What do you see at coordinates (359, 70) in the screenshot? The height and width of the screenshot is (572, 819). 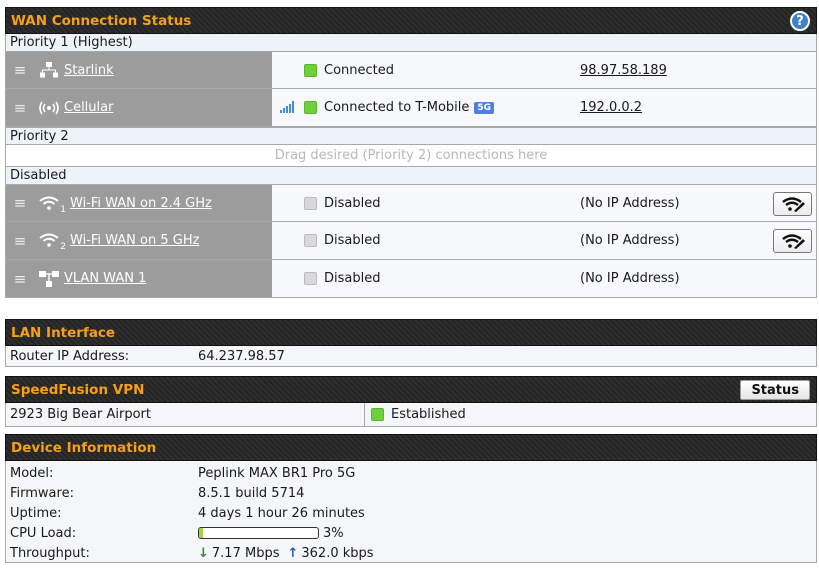 I see `wan-status-text: Connected` at bounding box center [359, 70].